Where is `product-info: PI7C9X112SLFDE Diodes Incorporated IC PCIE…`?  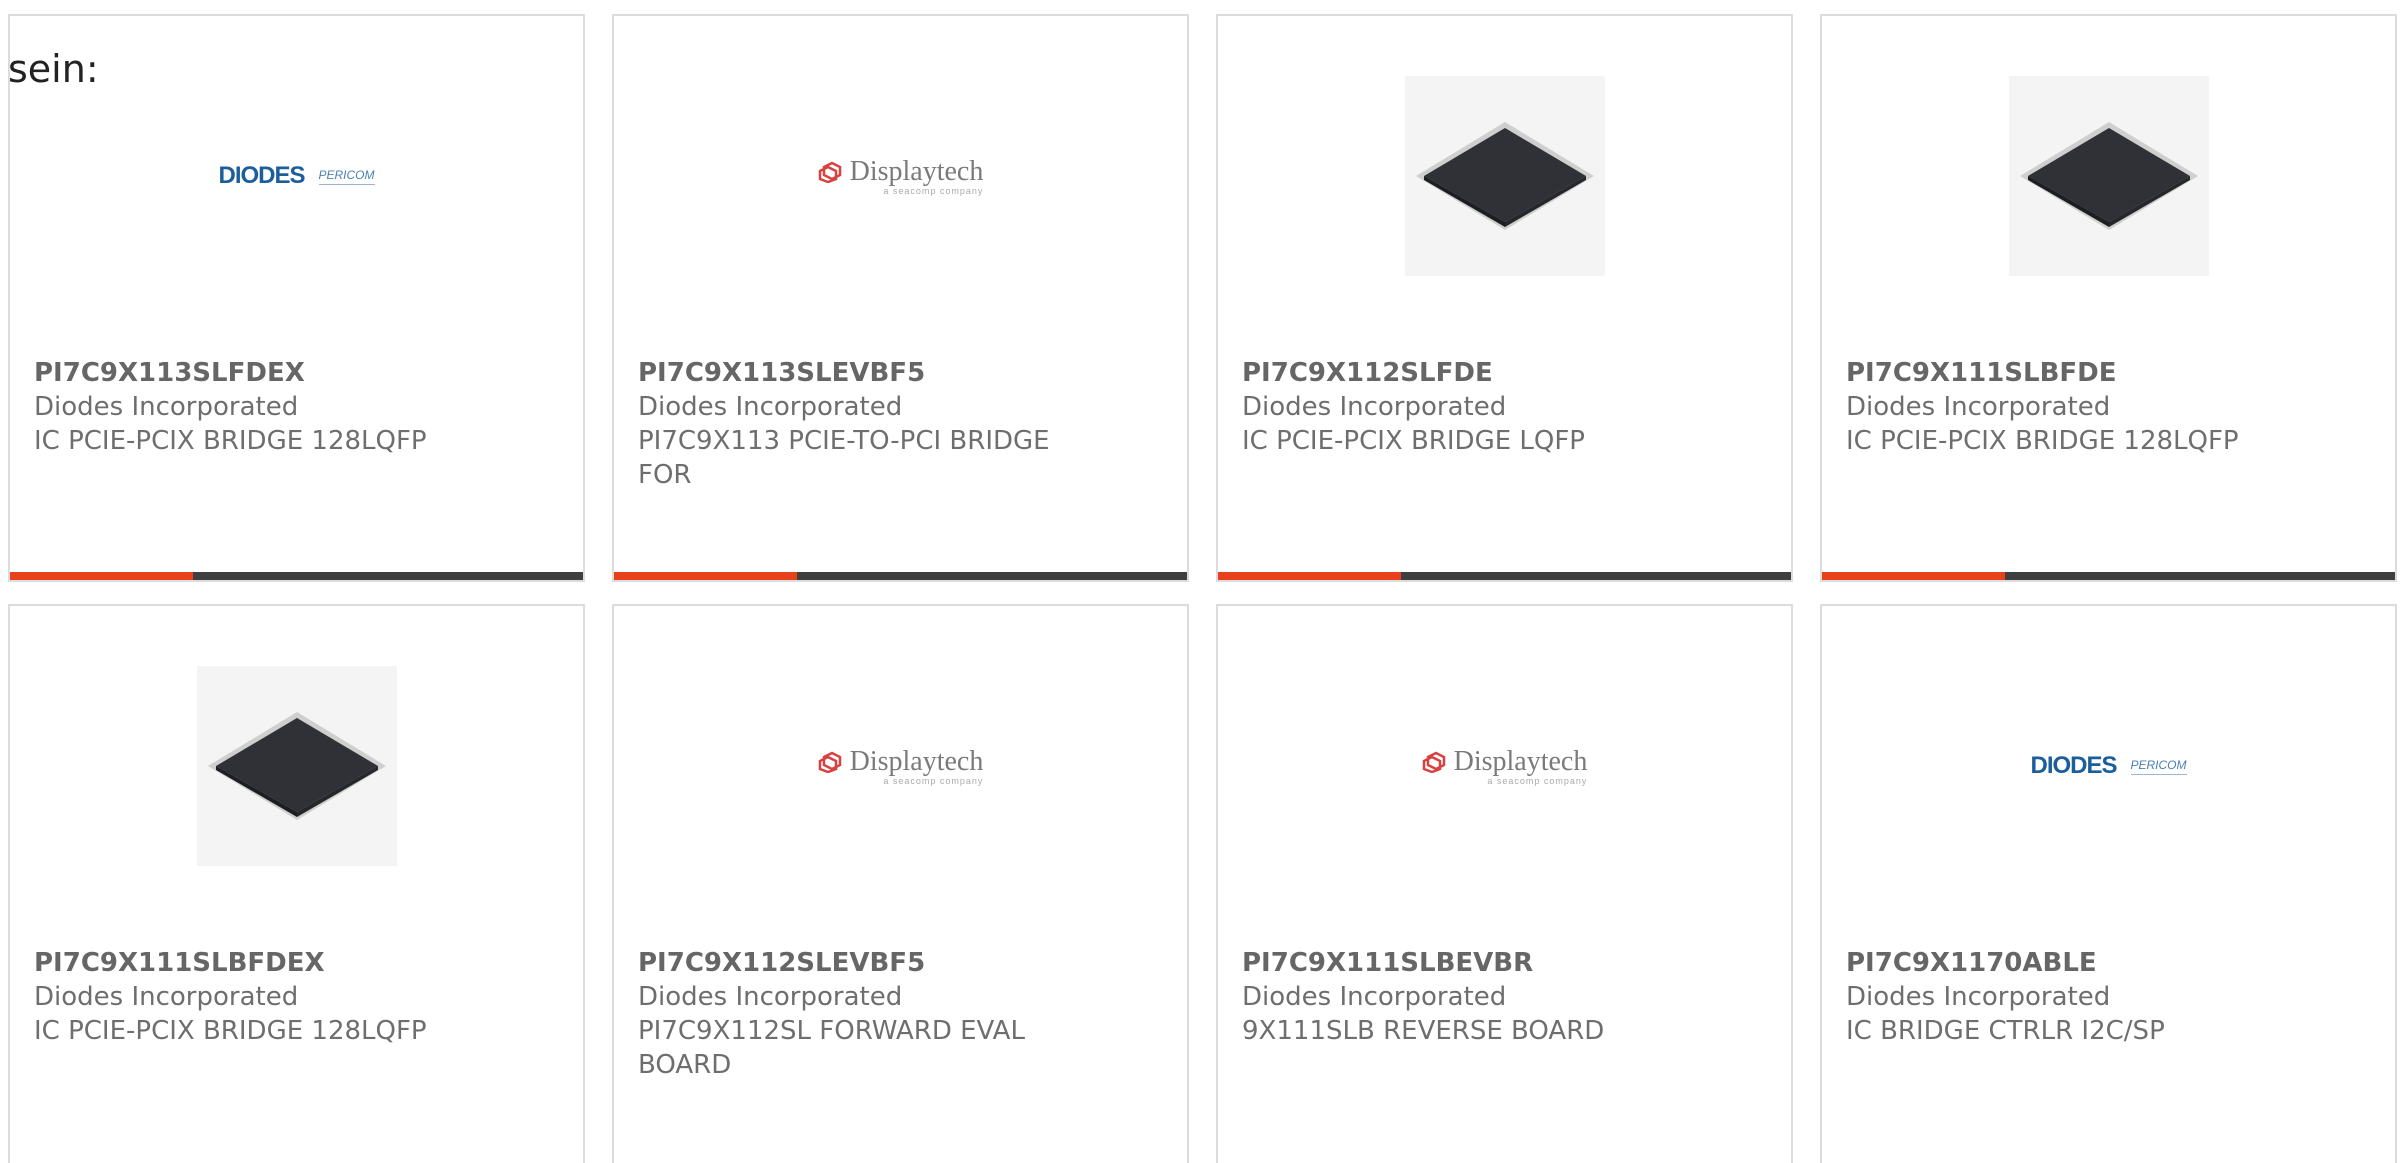
product-info: PI7C9X112SLFDE Diodes Incorporated IC PCIE… is located at coordinates (1462, 407).